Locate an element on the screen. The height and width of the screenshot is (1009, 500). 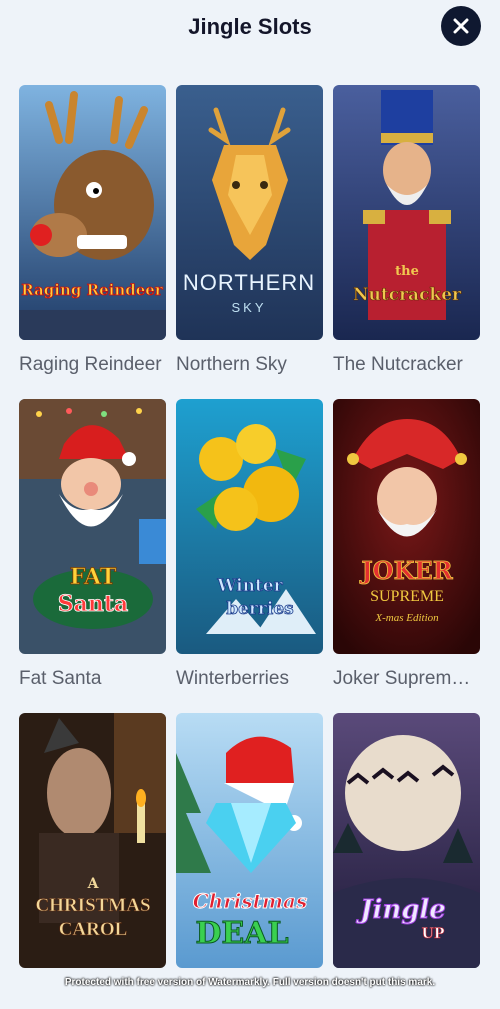
game-logo: CHRISTMAS is located at coordinates (92, 905).